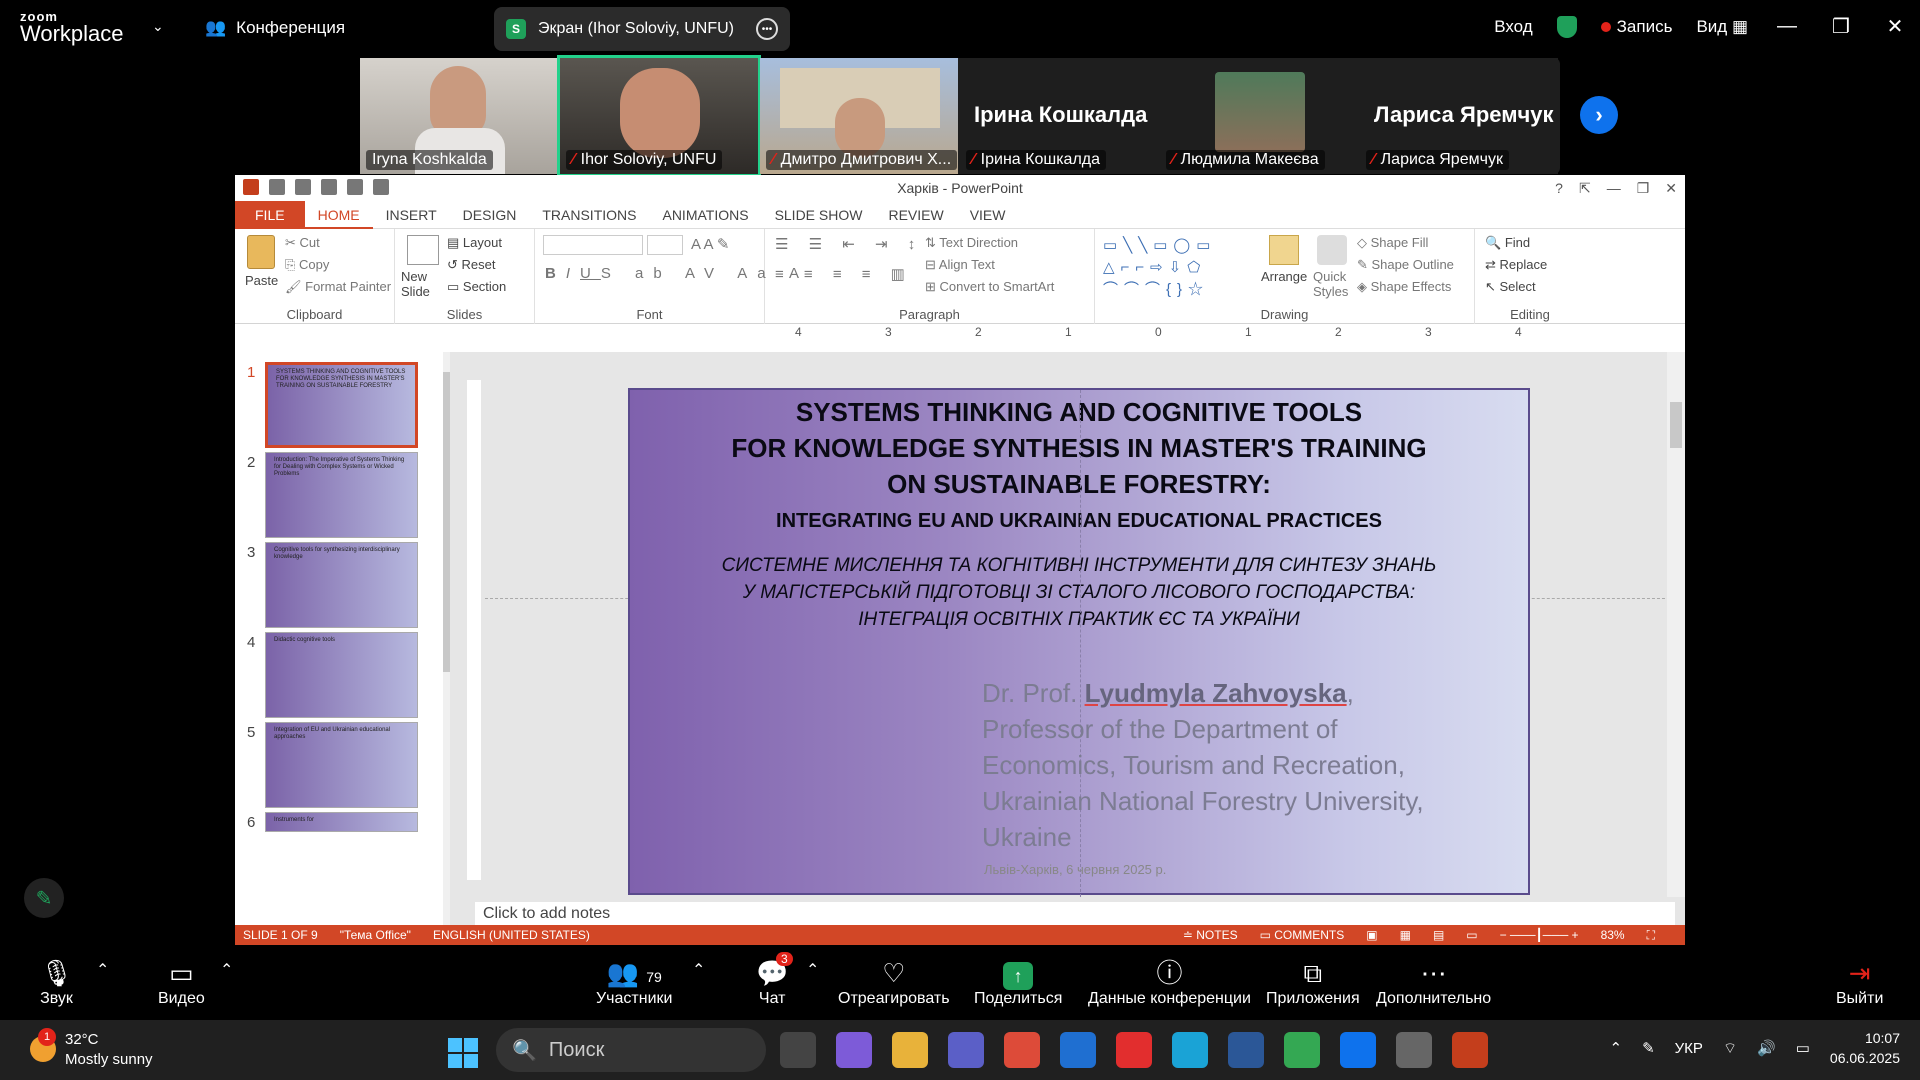 This screenshot has height=1080, width=1920. I want to click on video-tile-1: Iryna Koshkalda, so click(459, 116).